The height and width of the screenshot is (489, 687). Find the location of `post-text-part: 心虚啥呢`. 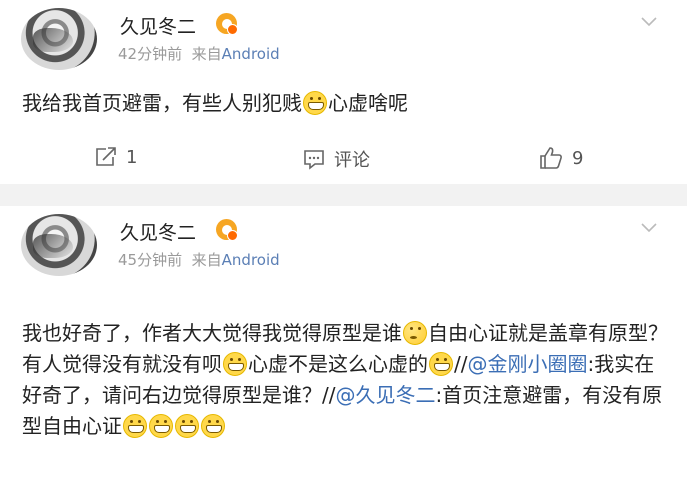

post-text-part: 心虚啥呢 is located at coordinates (368, 103).